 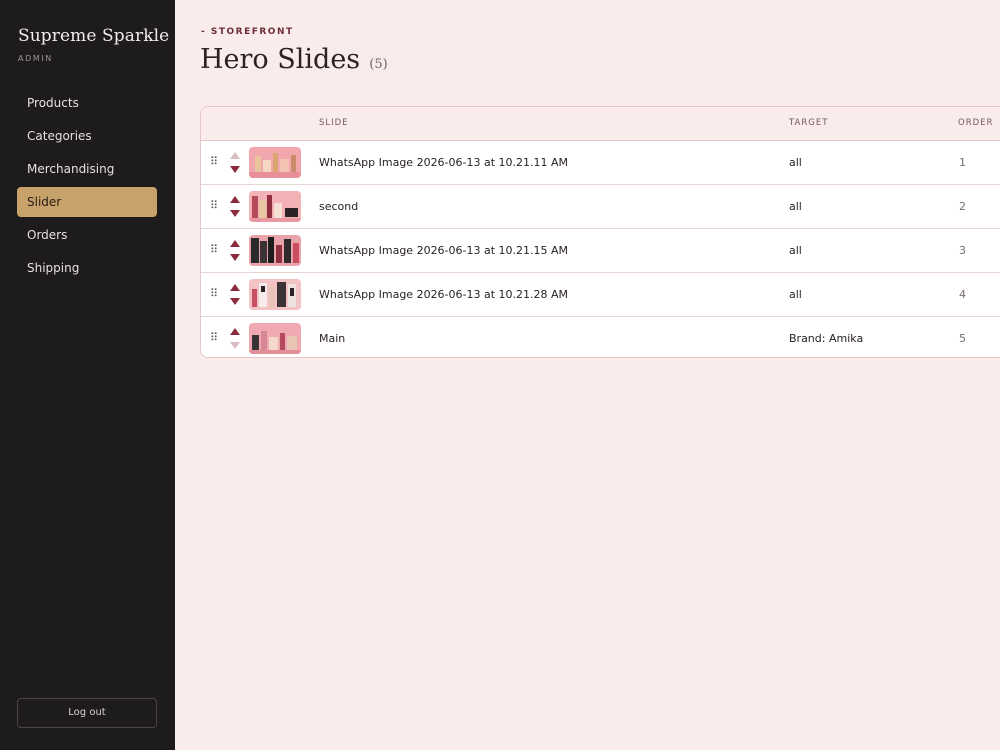 I want to click on page-title: Hero Slides, so click(x=280, y=59).